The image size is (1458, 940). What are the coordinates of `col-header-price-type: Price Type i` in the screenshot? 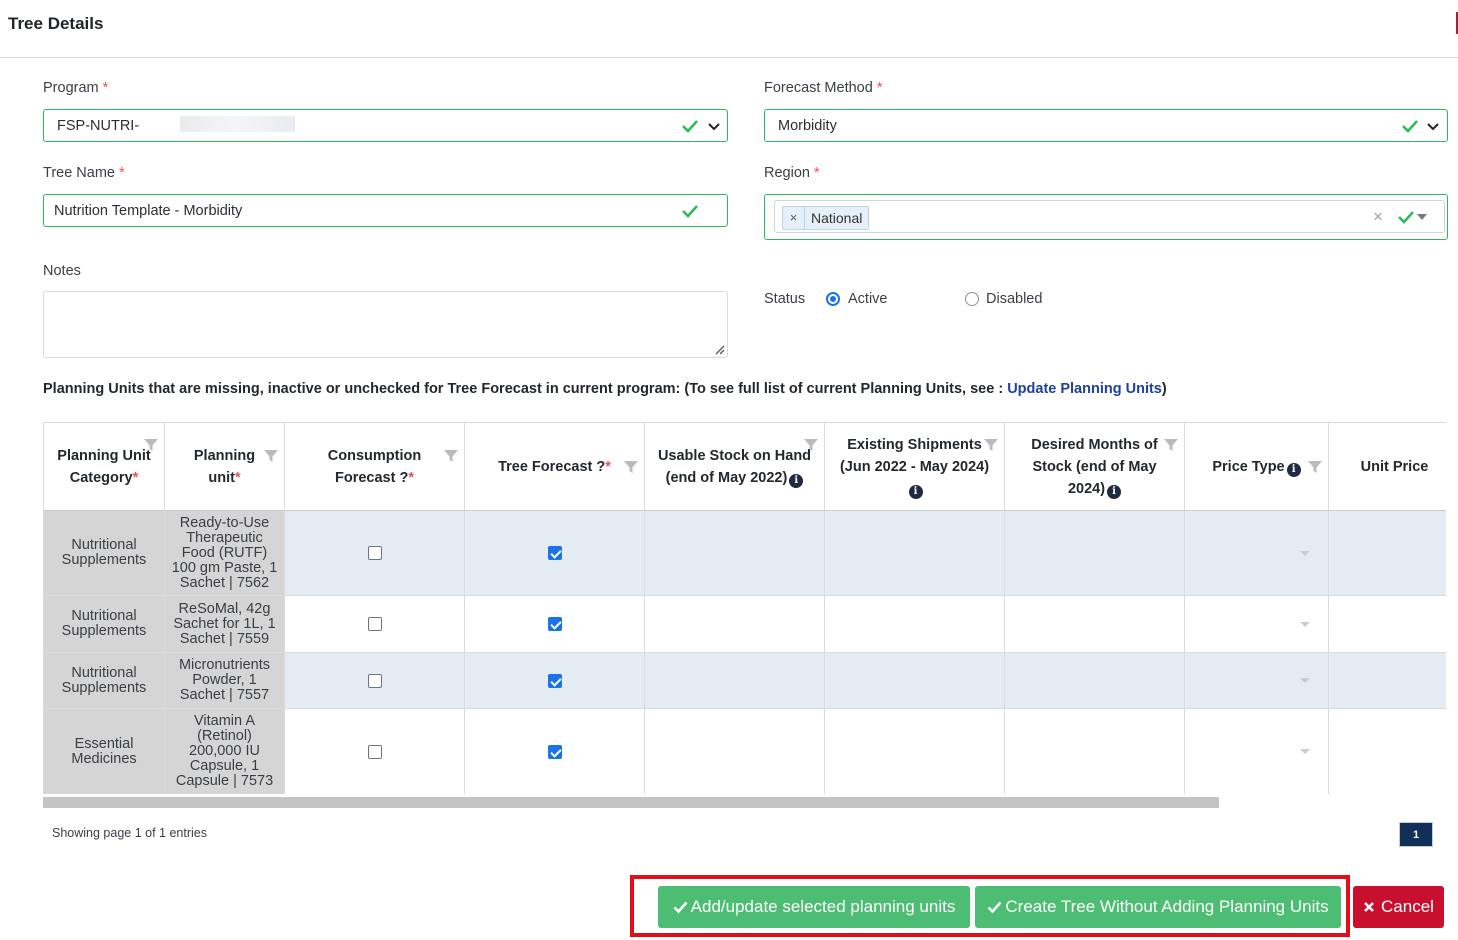 It's located at (1257, 467).